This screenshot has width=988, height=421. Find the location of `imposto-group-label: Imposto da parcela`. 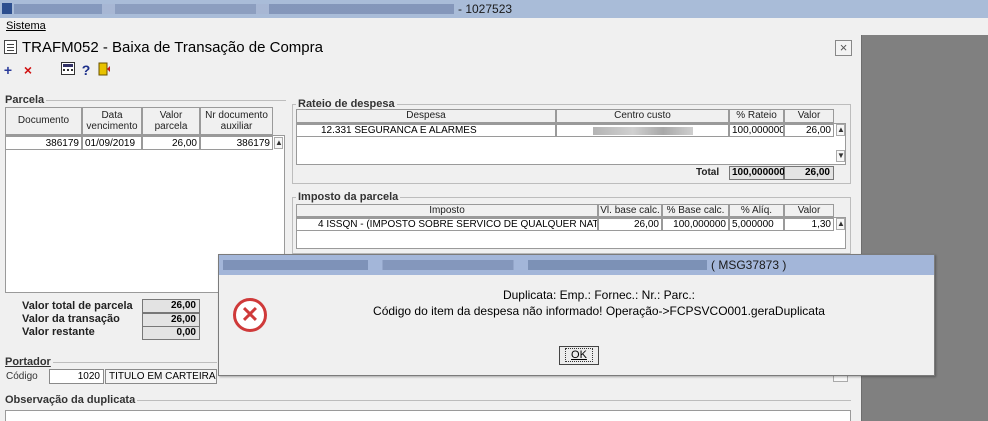

imposto-group-label: Imposto da parcela is located at coordinates (348, 197).